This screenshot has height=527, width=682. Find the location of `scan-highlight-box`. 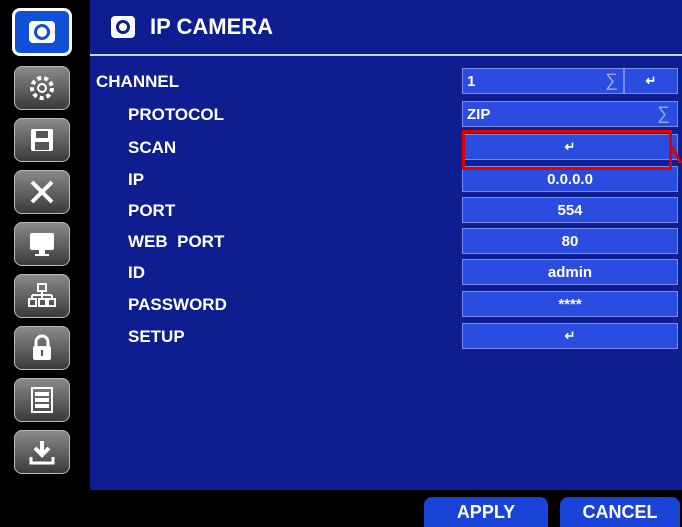

scan-highlight-box is located at coordinates (567, 150).